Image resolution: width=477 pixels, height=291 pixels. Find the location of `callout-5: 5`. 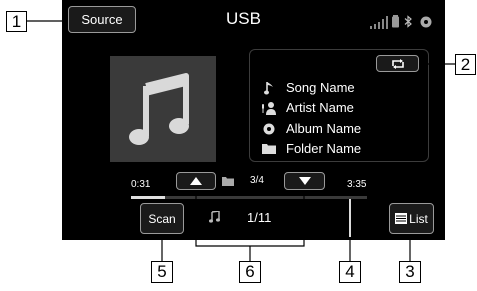

callout-5: 5 is located at coordinates (162, 272).